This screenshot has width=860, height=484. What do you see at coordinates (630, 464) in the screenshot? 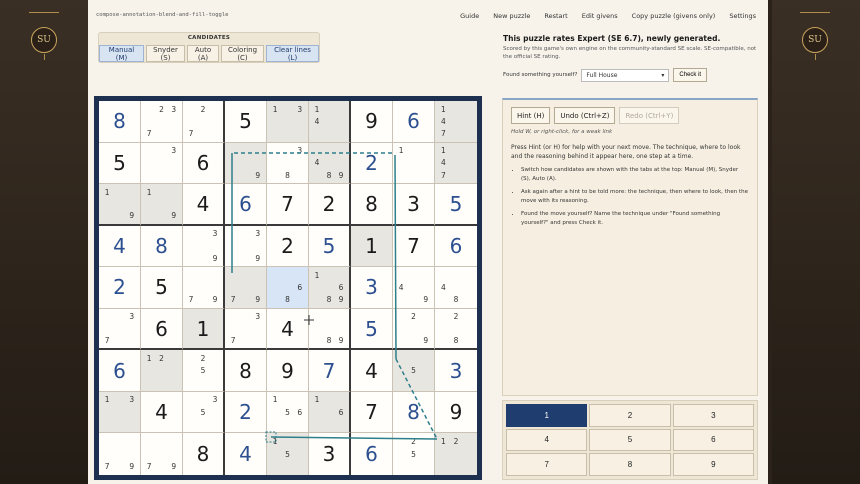
I see `numpad-key: 8` at bounding box center [630, 464].